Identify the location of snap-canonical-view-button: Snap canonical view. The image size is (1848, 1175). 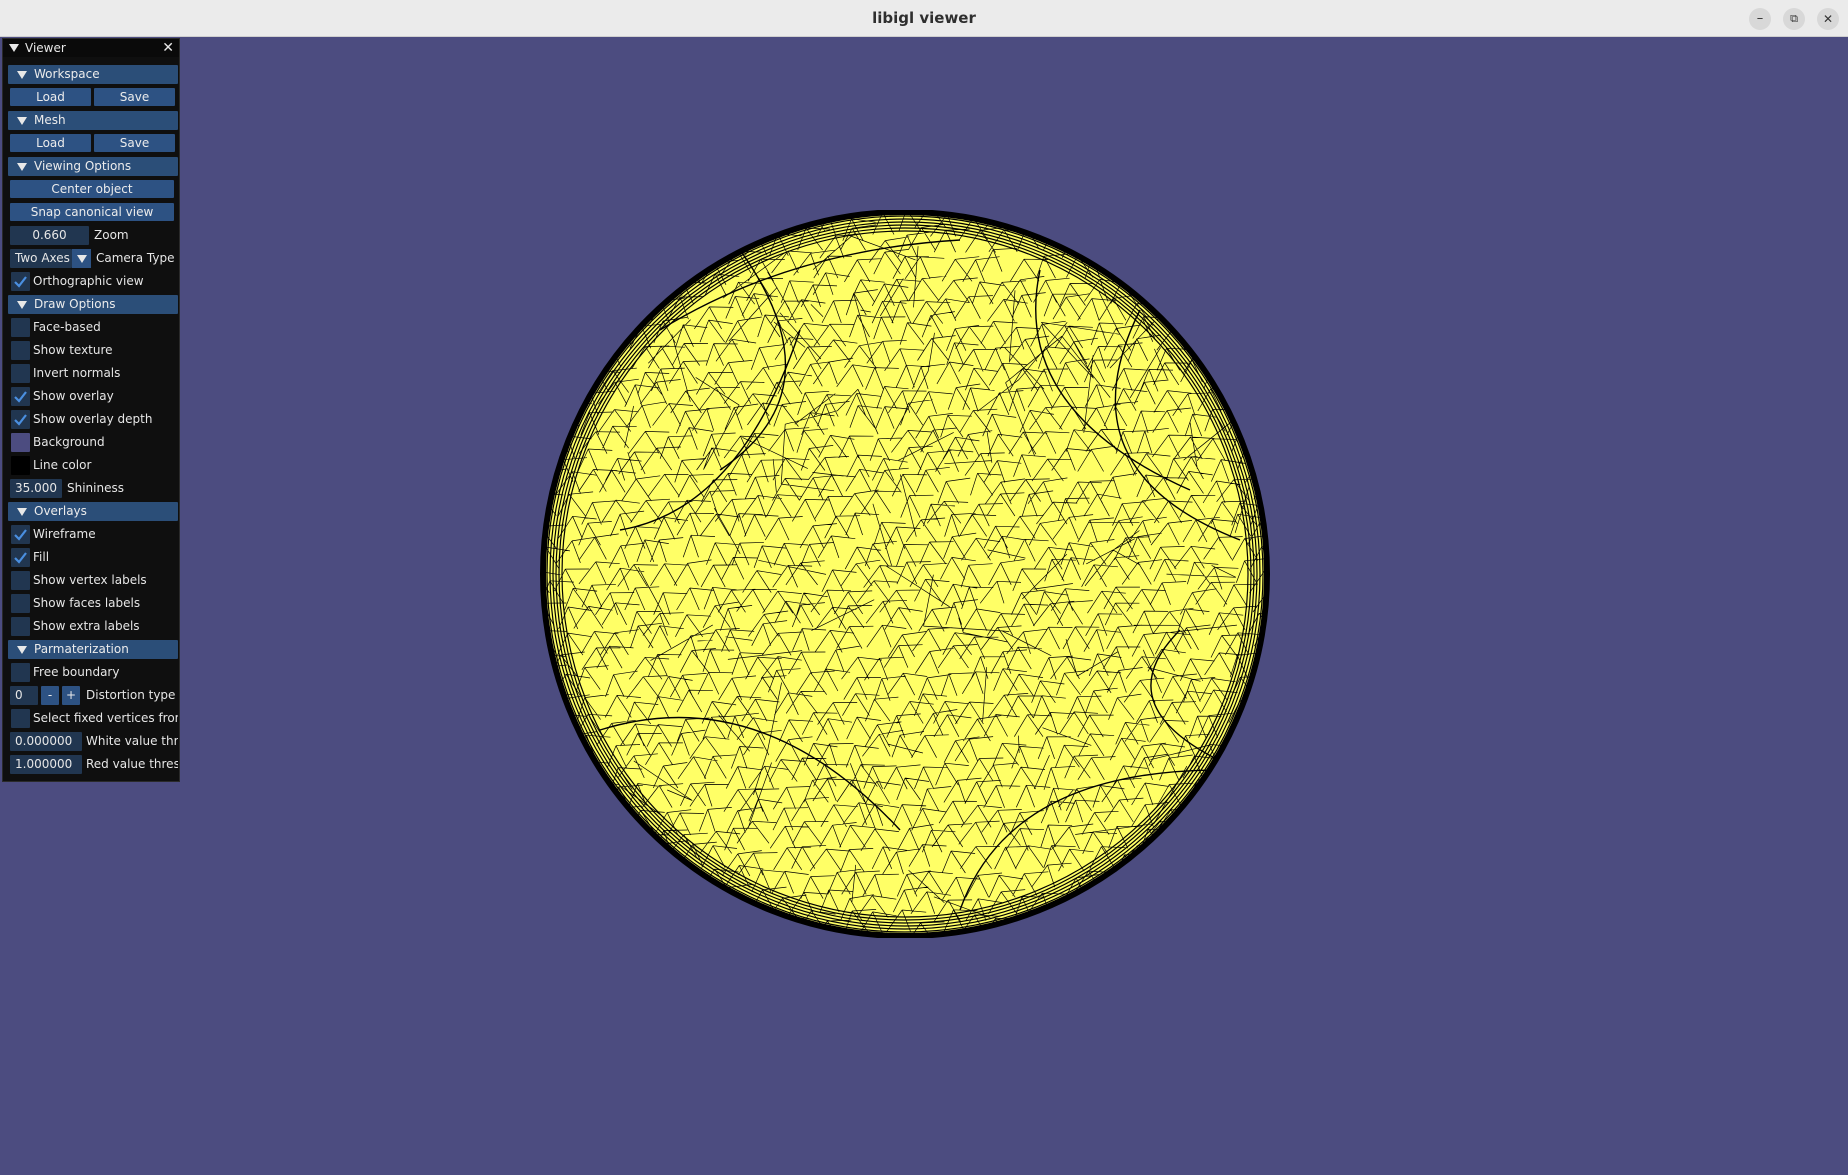
(92, 212).